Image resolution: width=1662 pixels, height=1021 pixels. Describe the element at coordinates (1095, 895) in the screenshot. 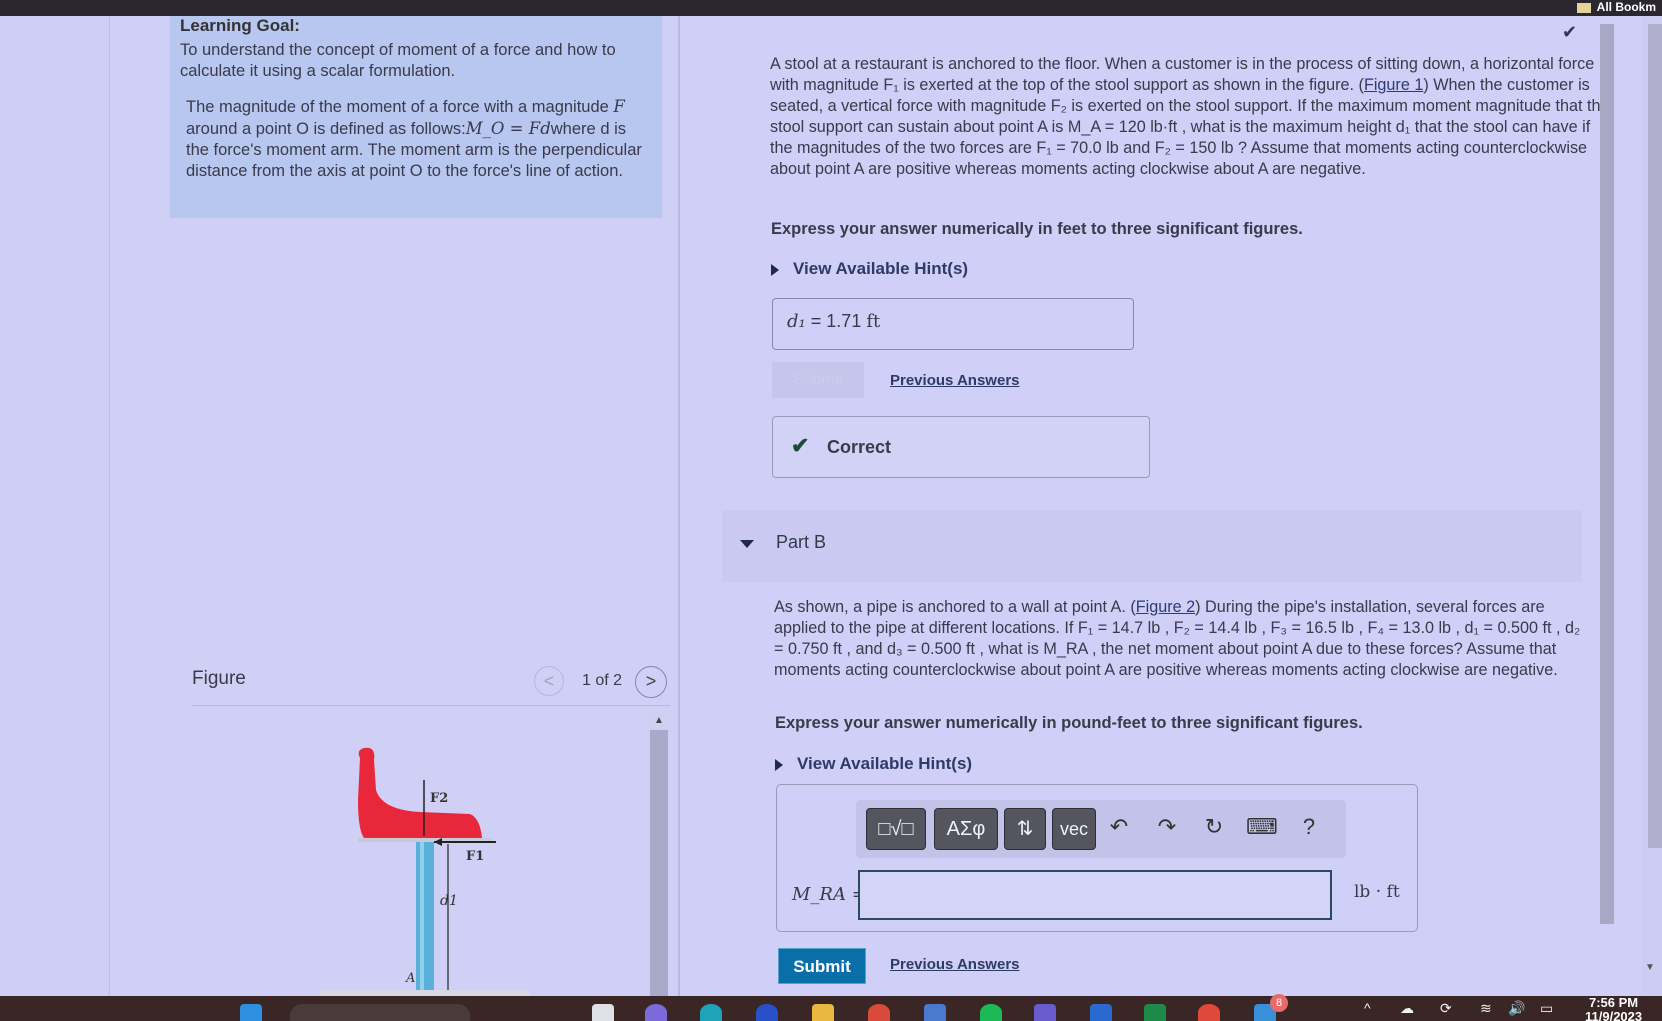

I see `part-b-answer-input` at that location.